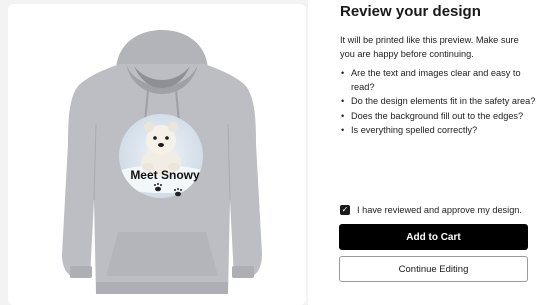 Image resolution: width=542 pixels, height=305 pixels. What do you see at coordinates (345, 210) in the screenshot?
I see `approve-checkbox: ✓` at bounding box center [345, 210].